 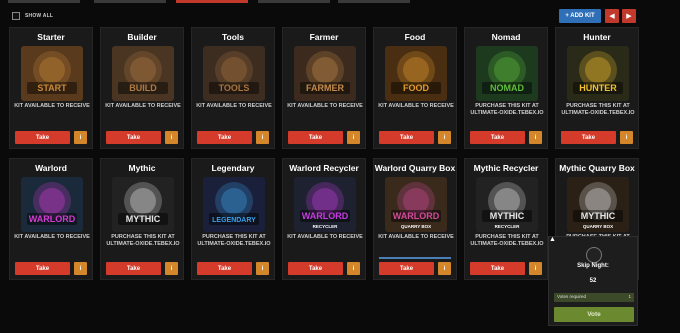 I want to click on vote-button: Vote, so click(x=594, y=314).